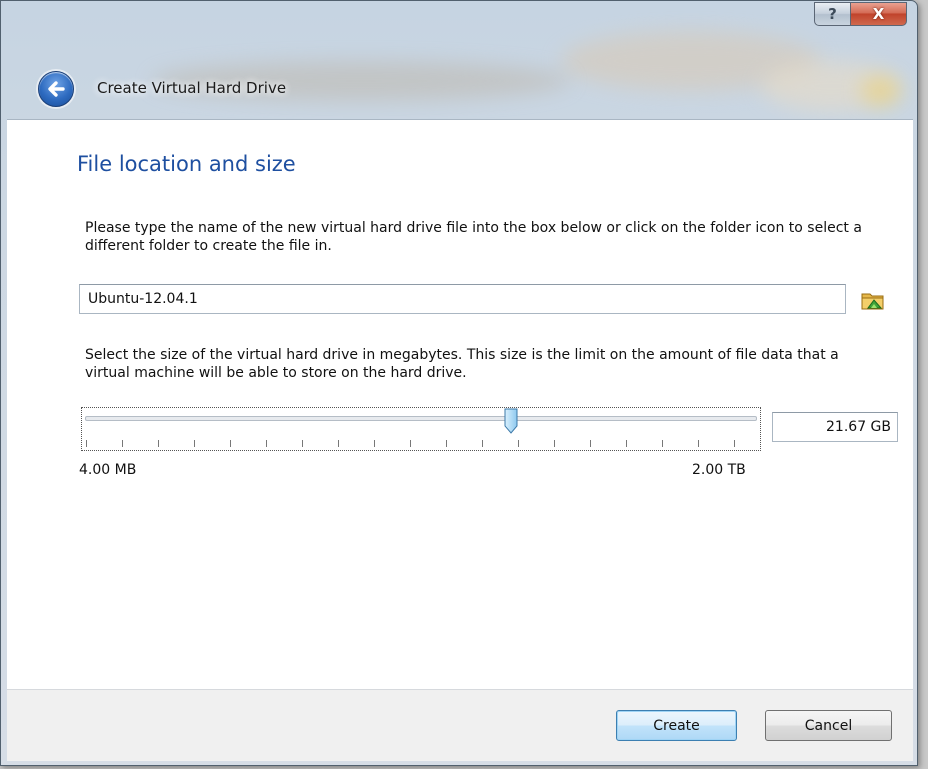  I want to click on size-max-label: 2.00 TB, so click(719, 470).